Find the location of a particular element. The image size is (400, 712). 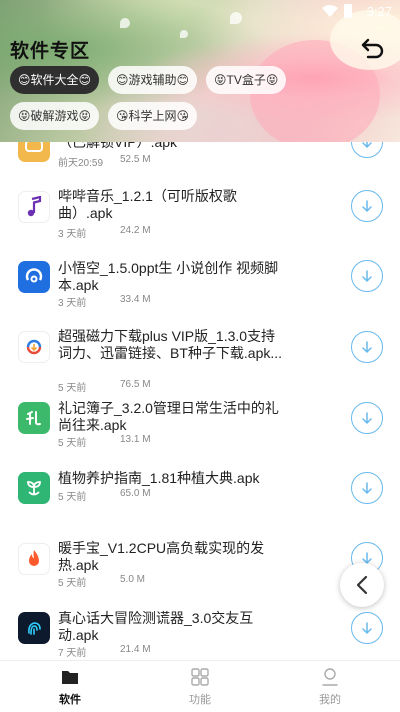

list-item: 植物养护指南_1.81种植大典.apk 5 天前 65.0 M is located at coordinates (200, 496).